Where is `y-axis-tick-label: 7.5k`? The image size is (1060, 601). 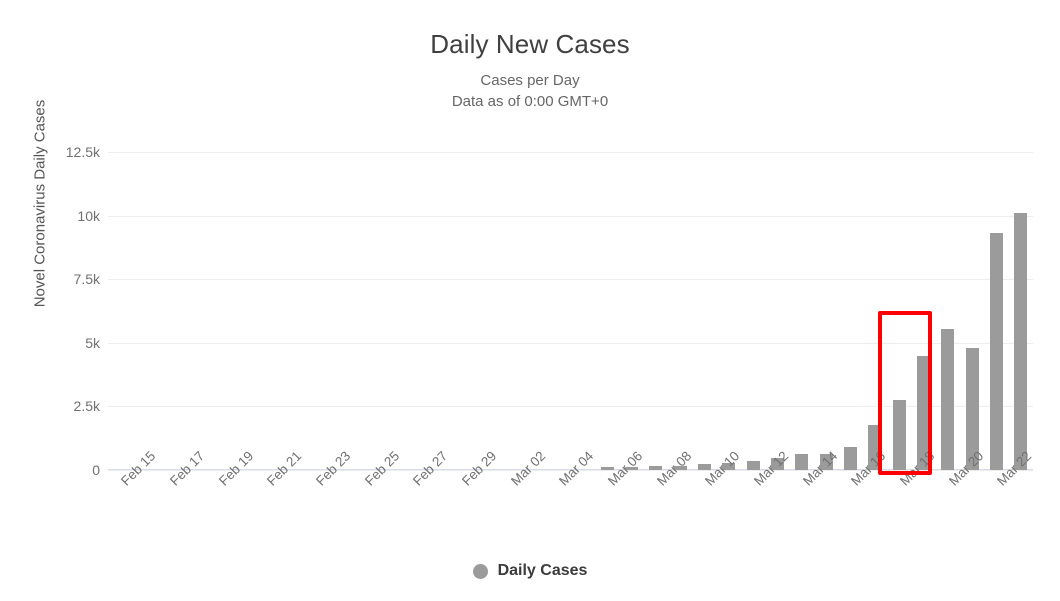
y-axis-tick-label: 7.5k is located at coordinates (86, 279).